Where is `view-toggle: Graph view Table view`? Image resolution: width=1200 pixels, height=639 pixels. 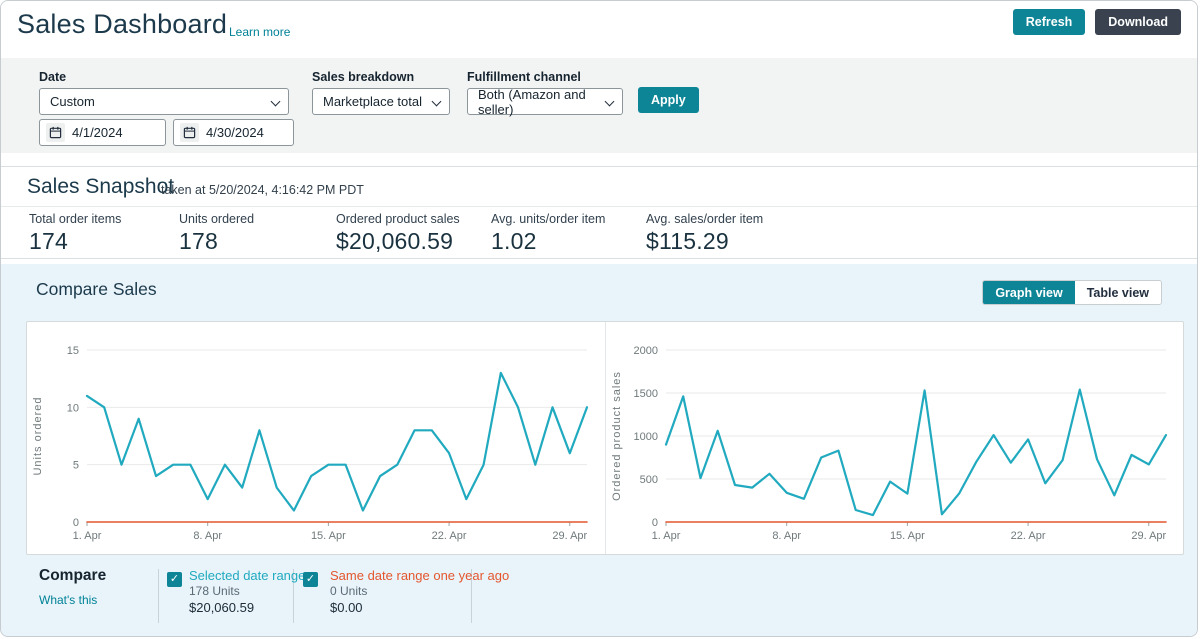 view-toggle: Graph view Table view is located at coordinates (1072, 292).